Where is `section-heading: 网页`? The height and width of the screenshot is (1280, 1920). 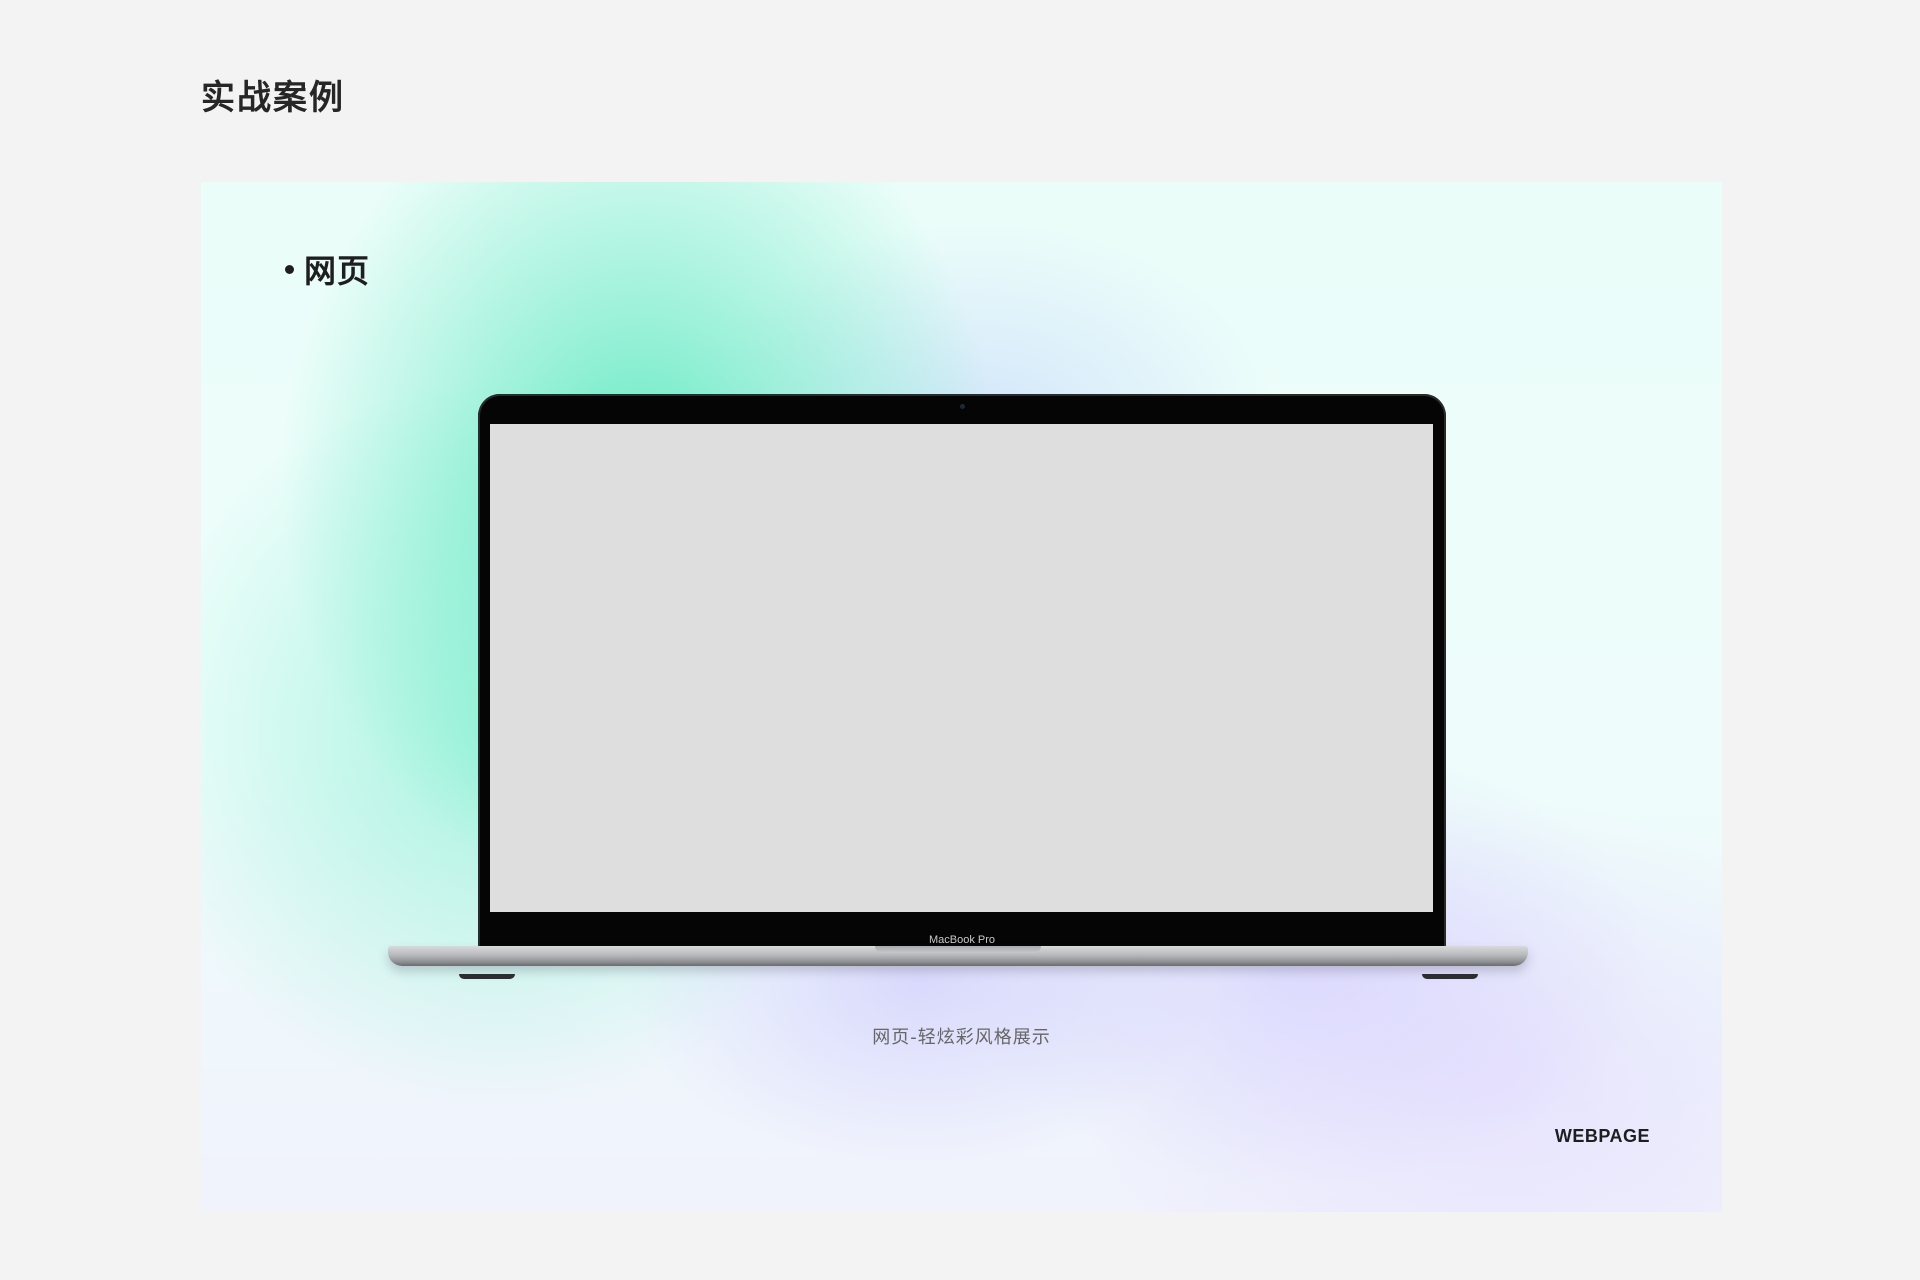
section-heading: 网页 is located at coordinates (327, 269).